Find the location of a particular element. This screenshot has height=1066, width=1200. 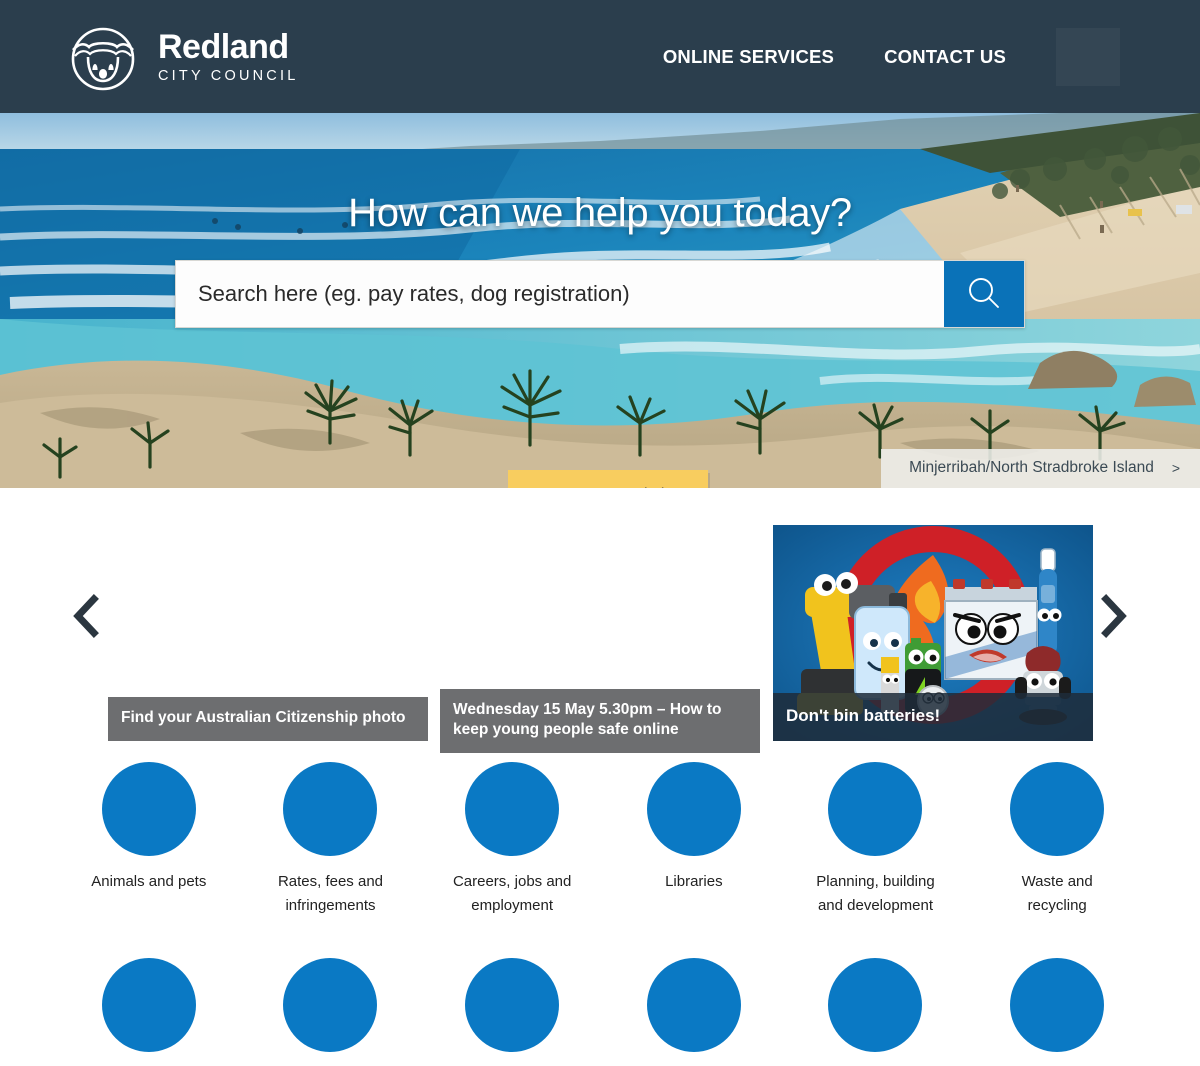

browse-website-button: Browse our website is located at coordinates (608, 479).